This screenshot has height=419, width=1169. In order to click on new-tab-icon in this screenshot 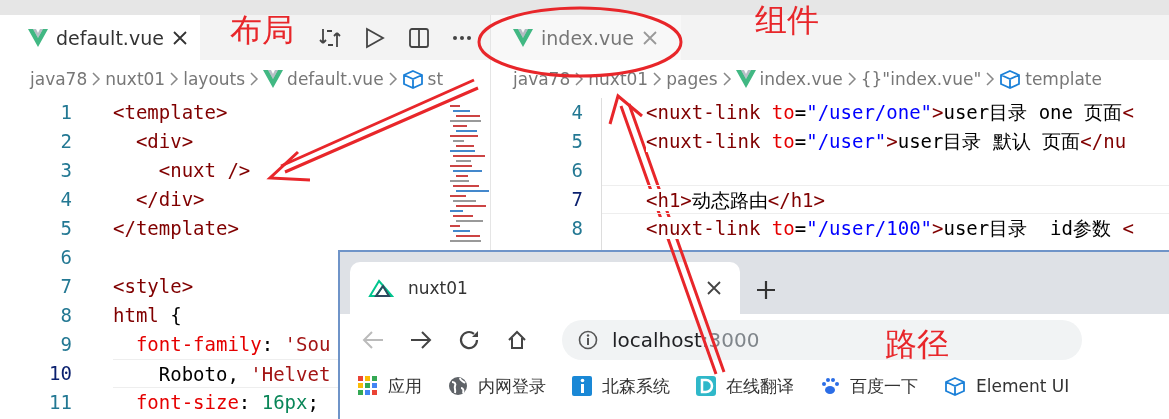, I will do `click(766, 290)`.